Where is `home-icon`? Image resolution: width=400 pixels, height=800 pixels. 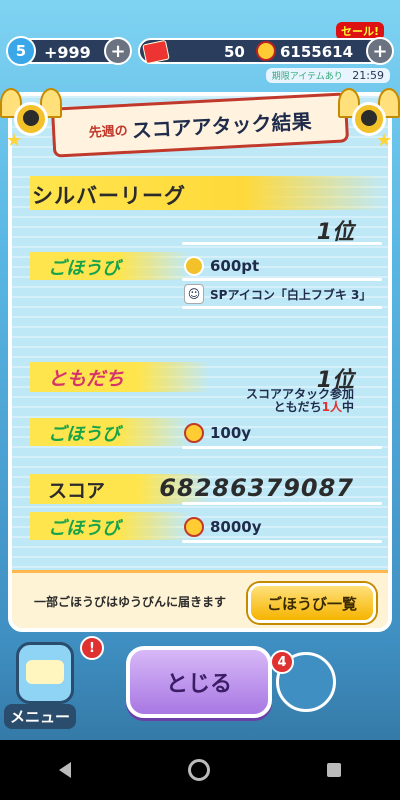 home-icon is located at coordinates (198, 770).